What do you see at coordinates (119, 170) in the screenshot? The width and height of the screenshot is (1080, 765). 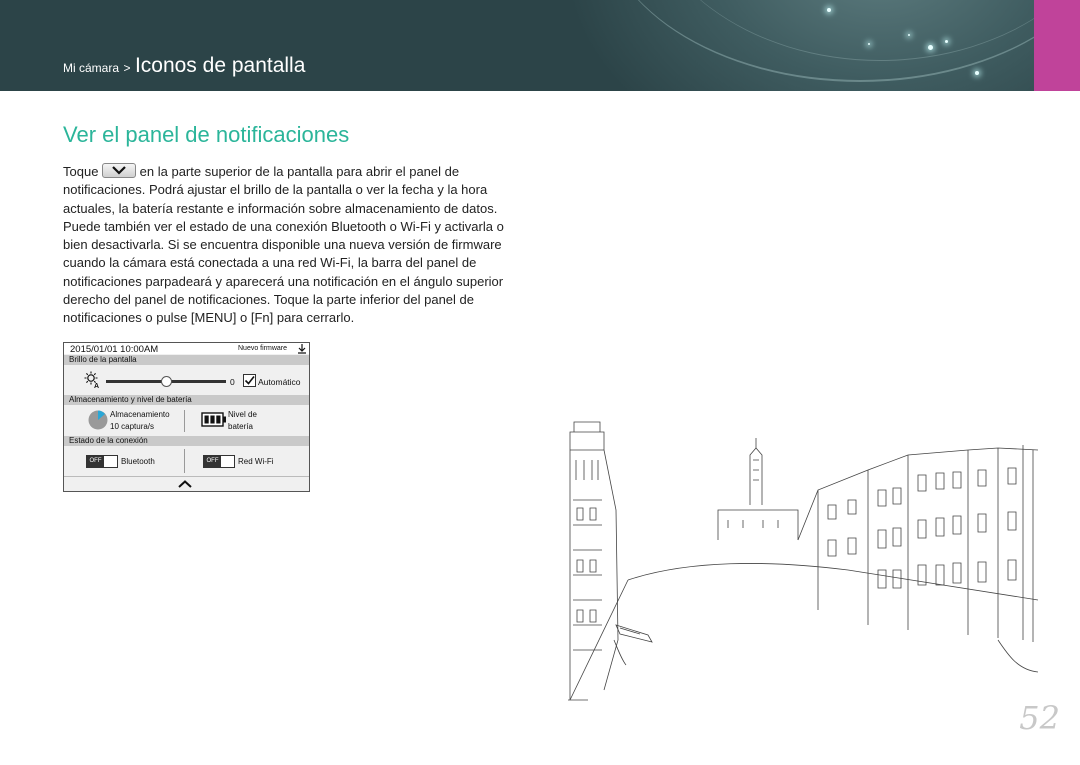 I see `open-panel-button-icon` at bounding box center [119, 170].